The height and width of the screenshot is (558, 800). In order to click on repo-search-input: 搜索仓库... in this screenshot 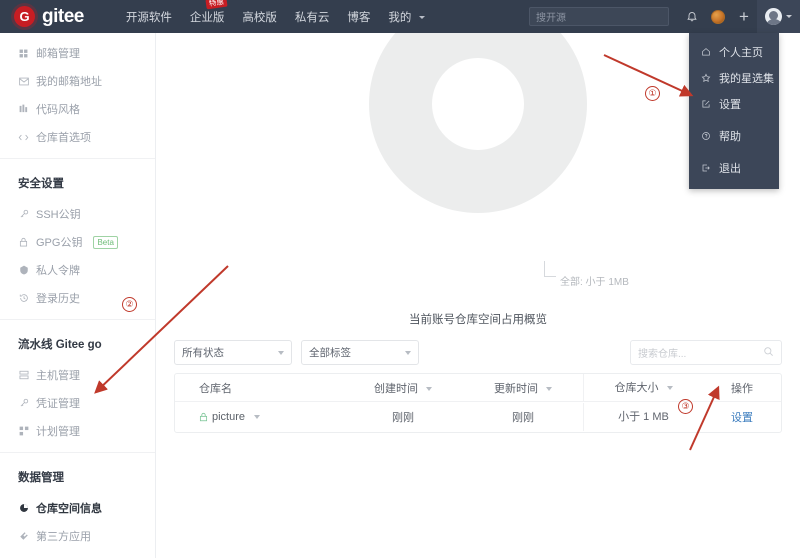, I will do `click(706, 352)`.